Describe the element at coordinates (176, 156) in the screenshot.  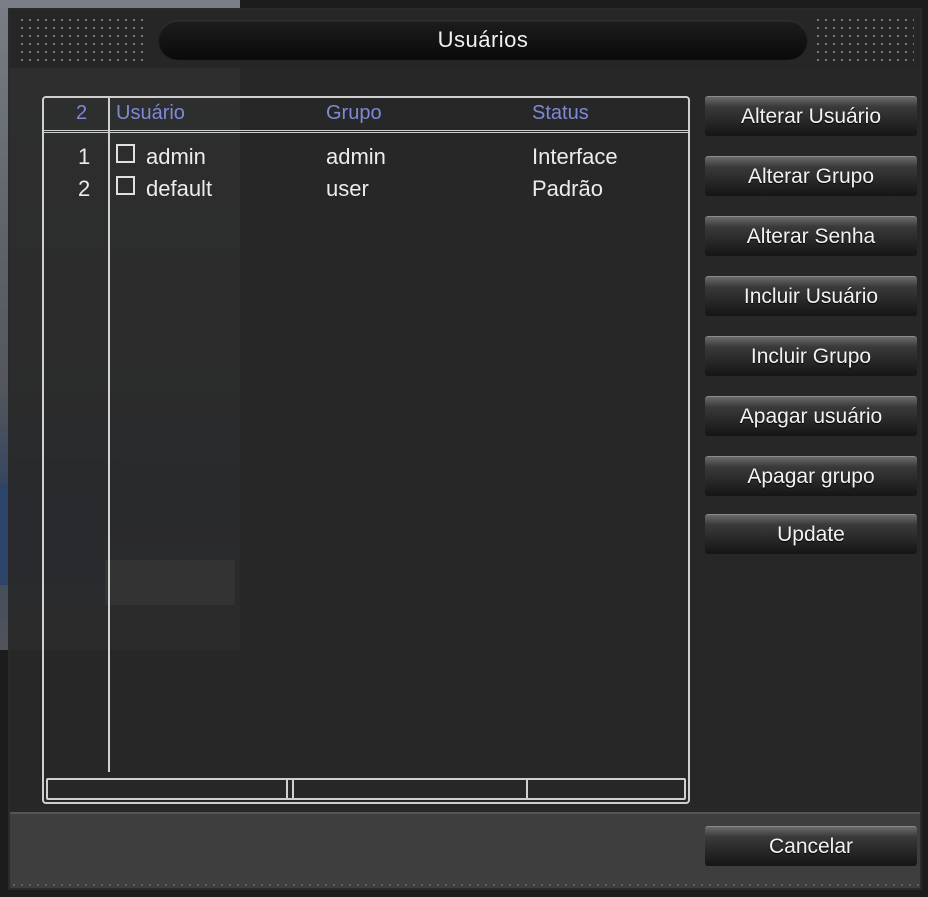
I see `row-user: admin` at that location.